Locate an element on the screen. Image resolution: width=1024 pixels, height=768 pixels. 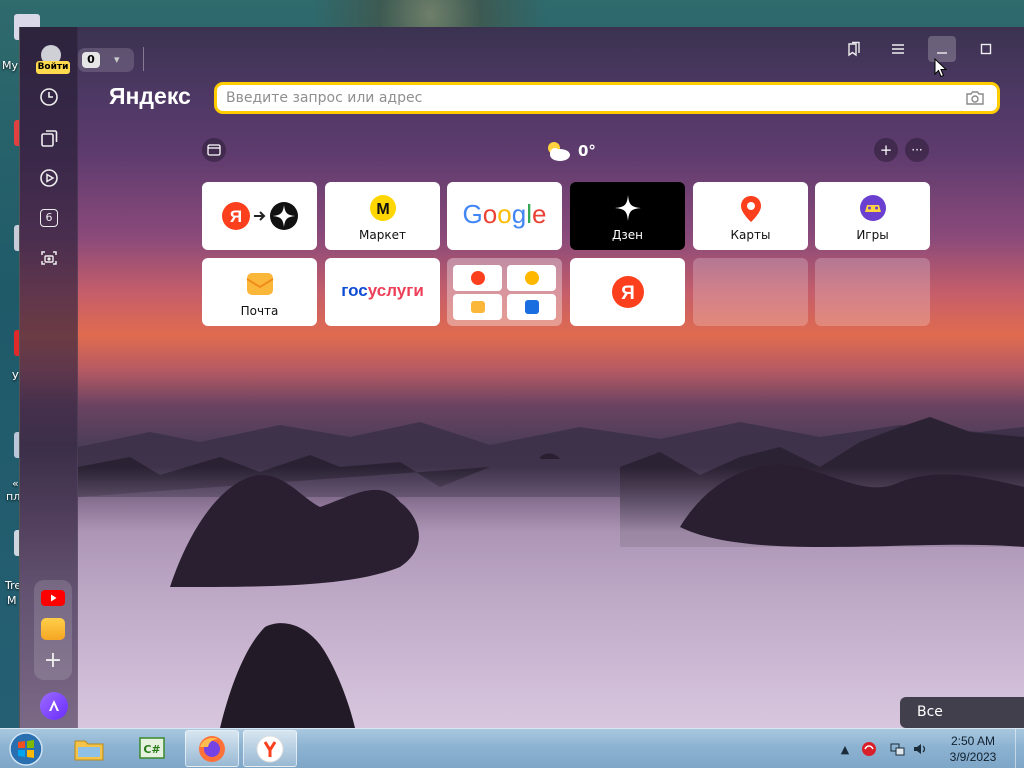
login-button: Войти is located at coordinates (53, 67).